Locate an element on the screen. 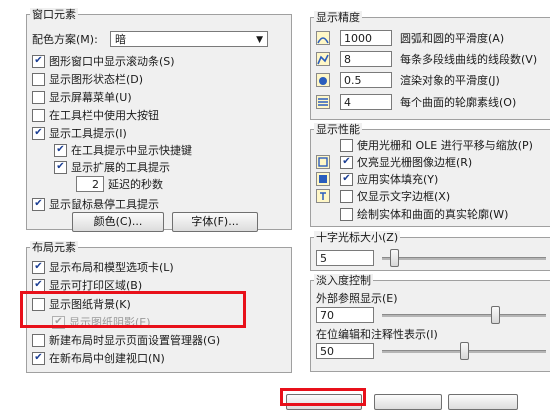 The image size is (550, 410). checkbox-text-frame: 仅显示文字边框(X) is located at coordinates (395, 196).